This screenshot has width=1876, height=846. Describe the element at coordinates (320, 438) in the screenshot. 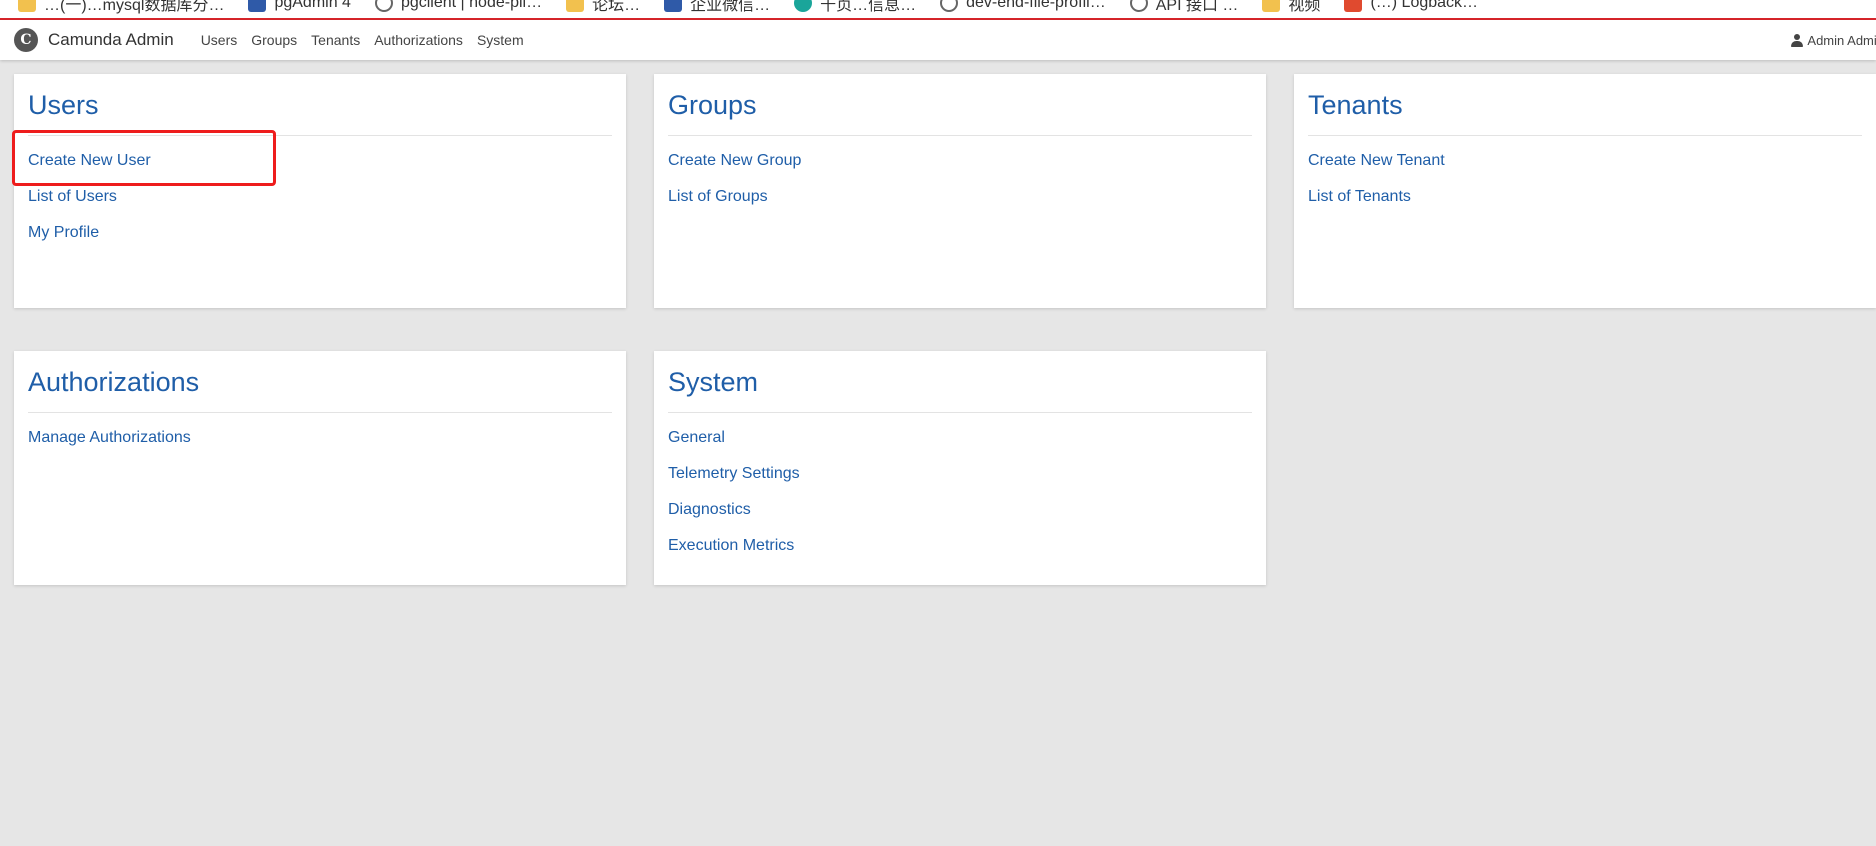

I see `manage-authorizations-link: Manage Authorizations` at that location.